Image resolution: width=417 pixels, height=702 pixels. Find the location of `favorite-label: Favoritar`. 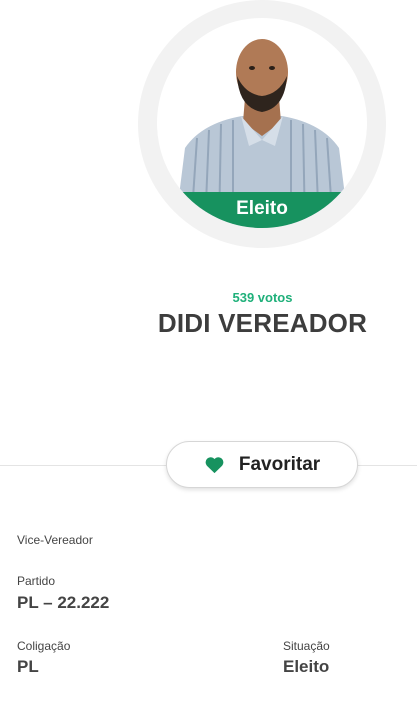

favorite-label: Favoritar is located at coordinates (279, 464).